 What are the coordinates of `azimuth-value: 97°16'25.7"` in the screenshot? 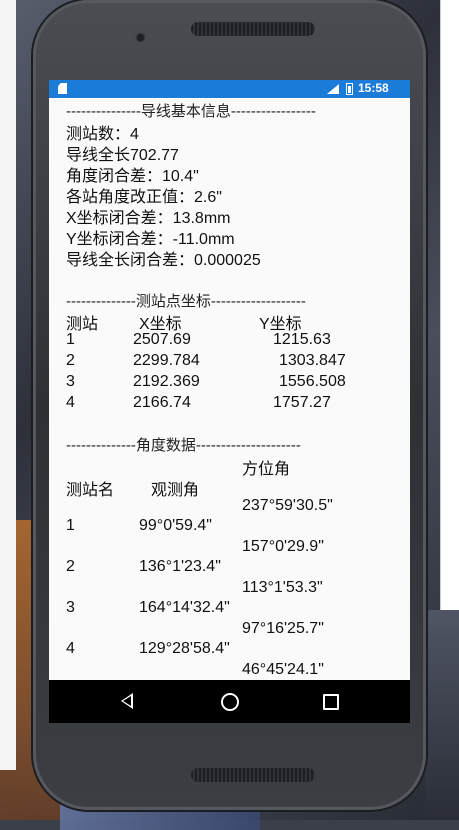 It's located at (283, 628).